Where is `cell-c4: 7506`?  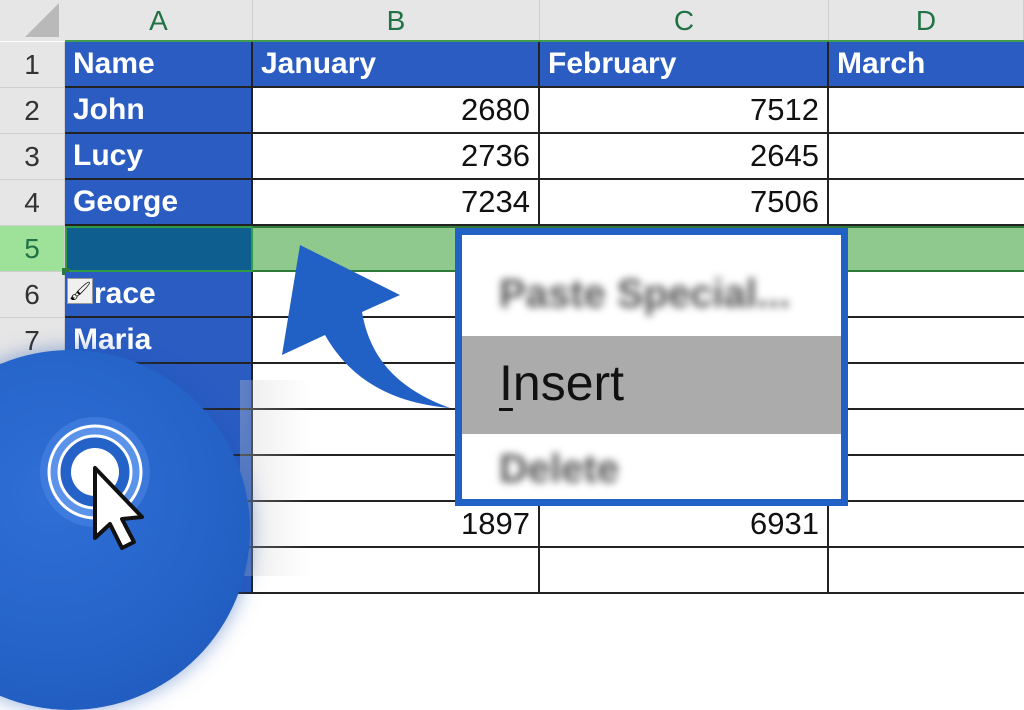
cell-c4: 7506 is located at coordinates (684, 203).